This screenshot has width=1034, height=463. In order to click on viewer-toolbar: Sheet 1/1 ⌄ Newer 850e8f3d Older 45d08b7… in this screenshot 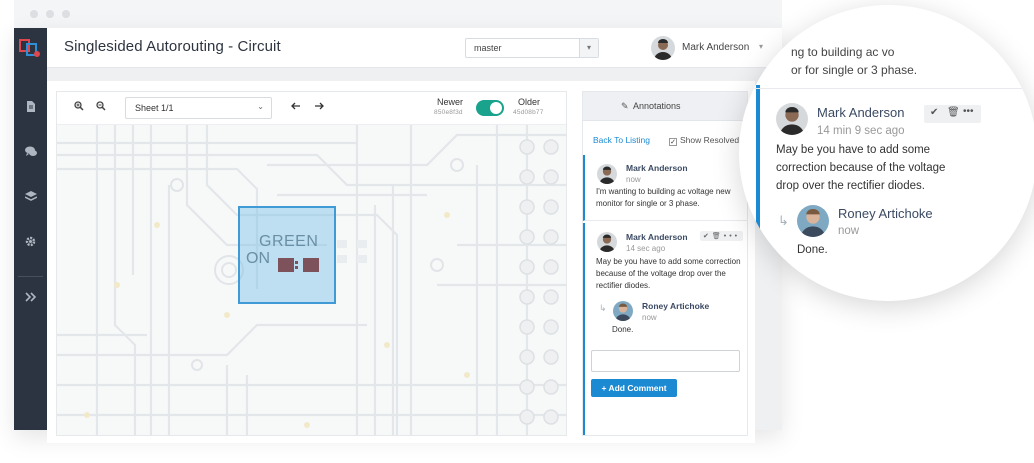, I will do `click(311, 108)`.